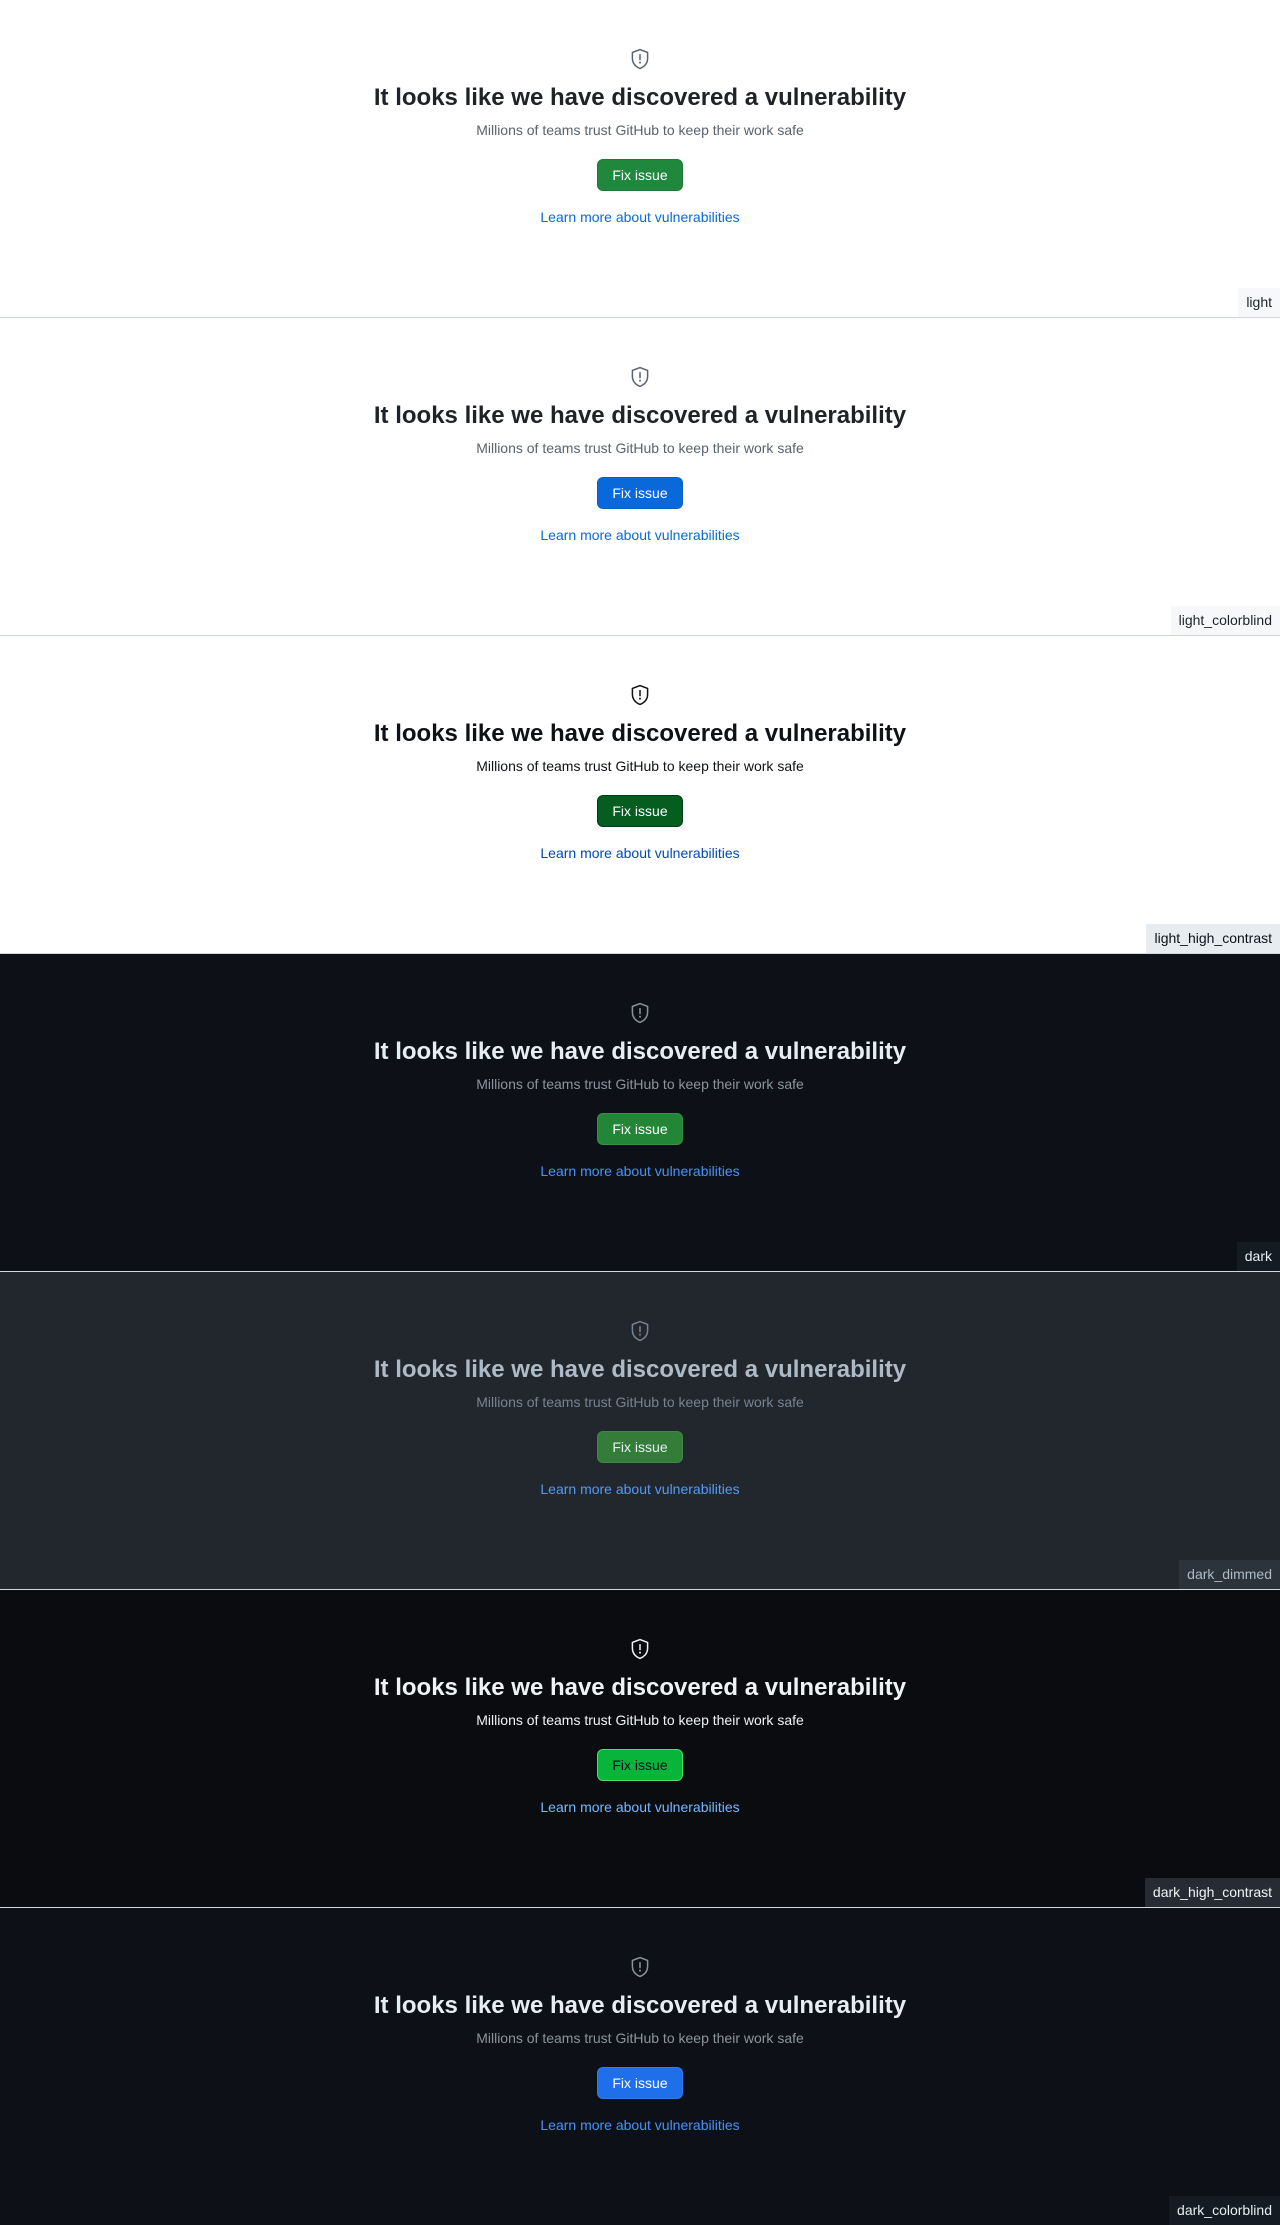 This screenshot has width=1280, height=2225. Describe the element at coordinates (1259, 302) in the screenshot. I see `theme-label: light` at that location.